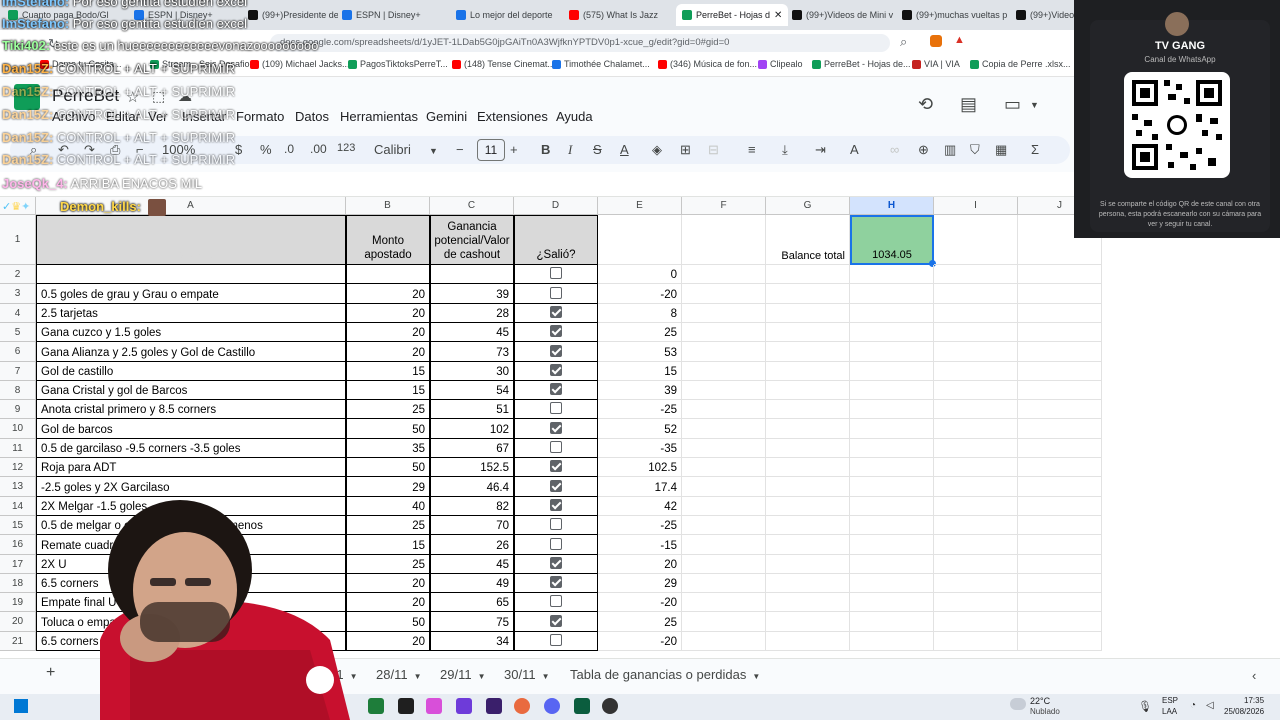 This screenshot has height=720, width=1280. Describe the element at coordinates (388, 448) in the screenshot. I see `amount-cell: 35` at that location.